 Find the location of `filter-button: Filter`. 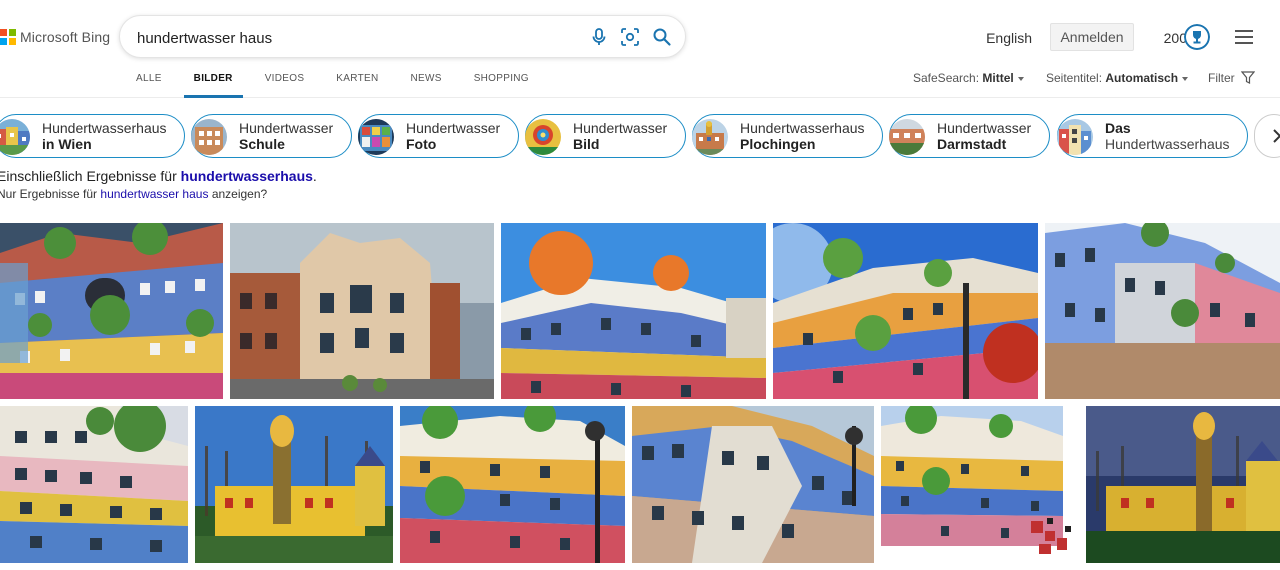

filter-button: Filter is located at coordinates (1232, 78).